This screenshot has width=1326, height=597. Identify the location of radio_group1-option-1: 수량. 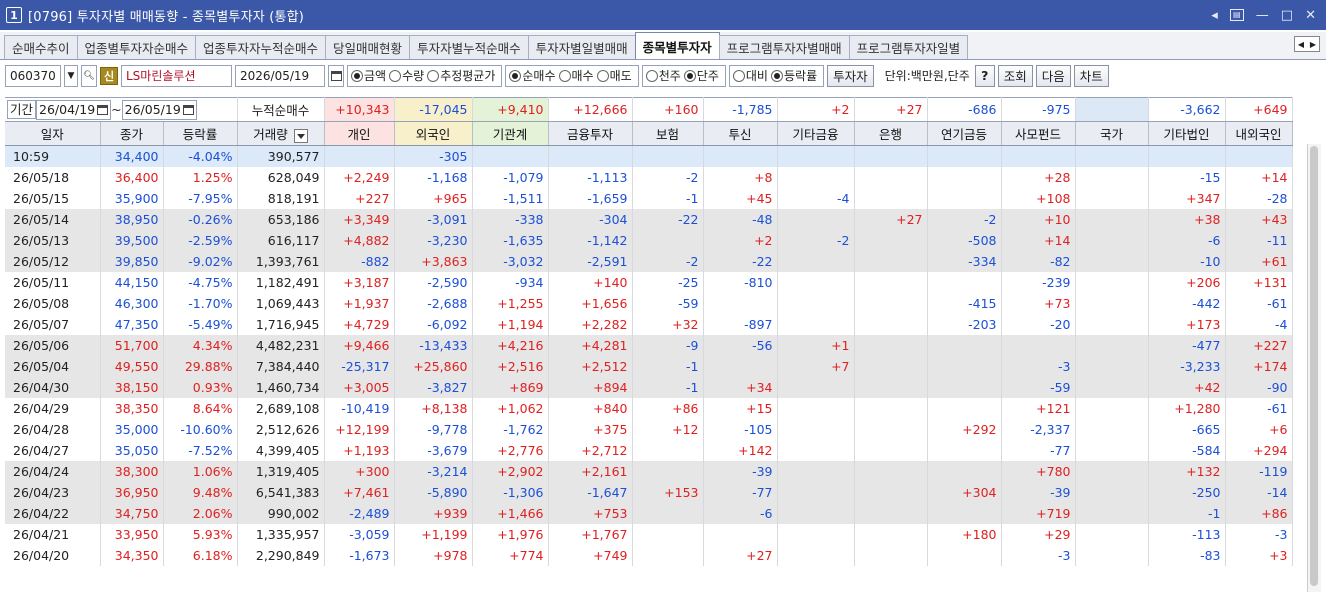
(406, 75).